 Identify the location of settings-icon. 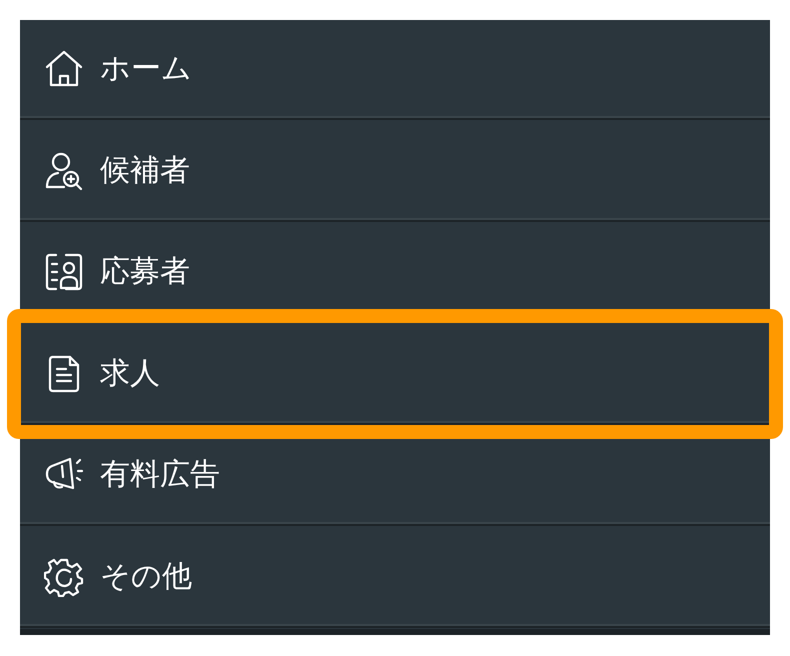
(64, 576).